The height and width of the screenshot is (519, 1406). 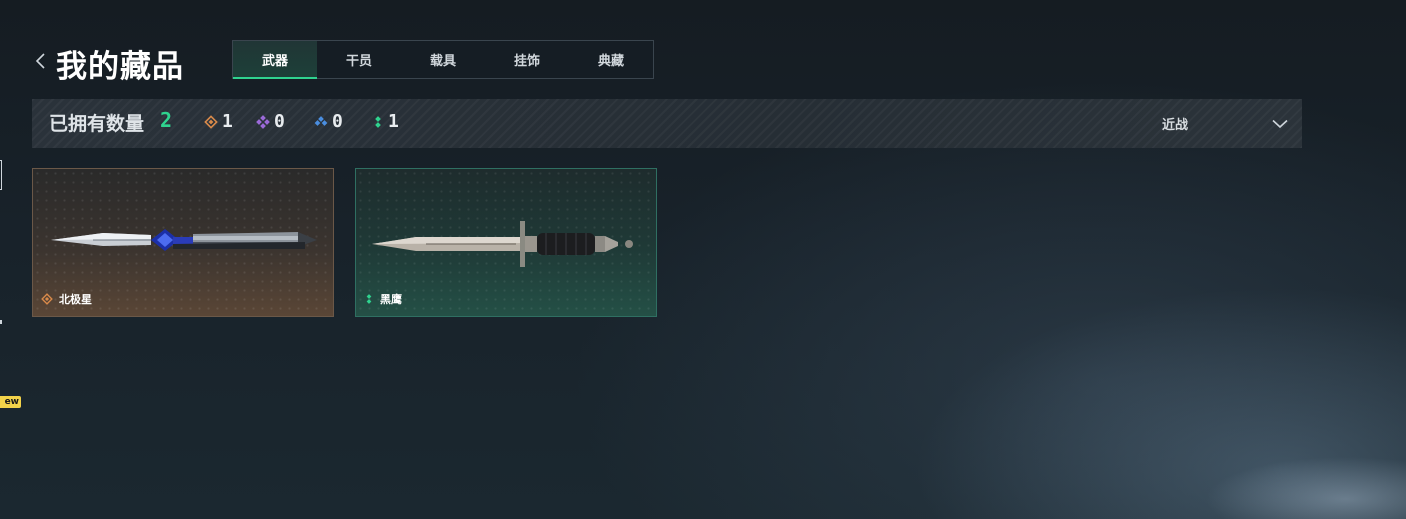 I want to click on rarity-gold-count: 1, so click(x=218, y=121).